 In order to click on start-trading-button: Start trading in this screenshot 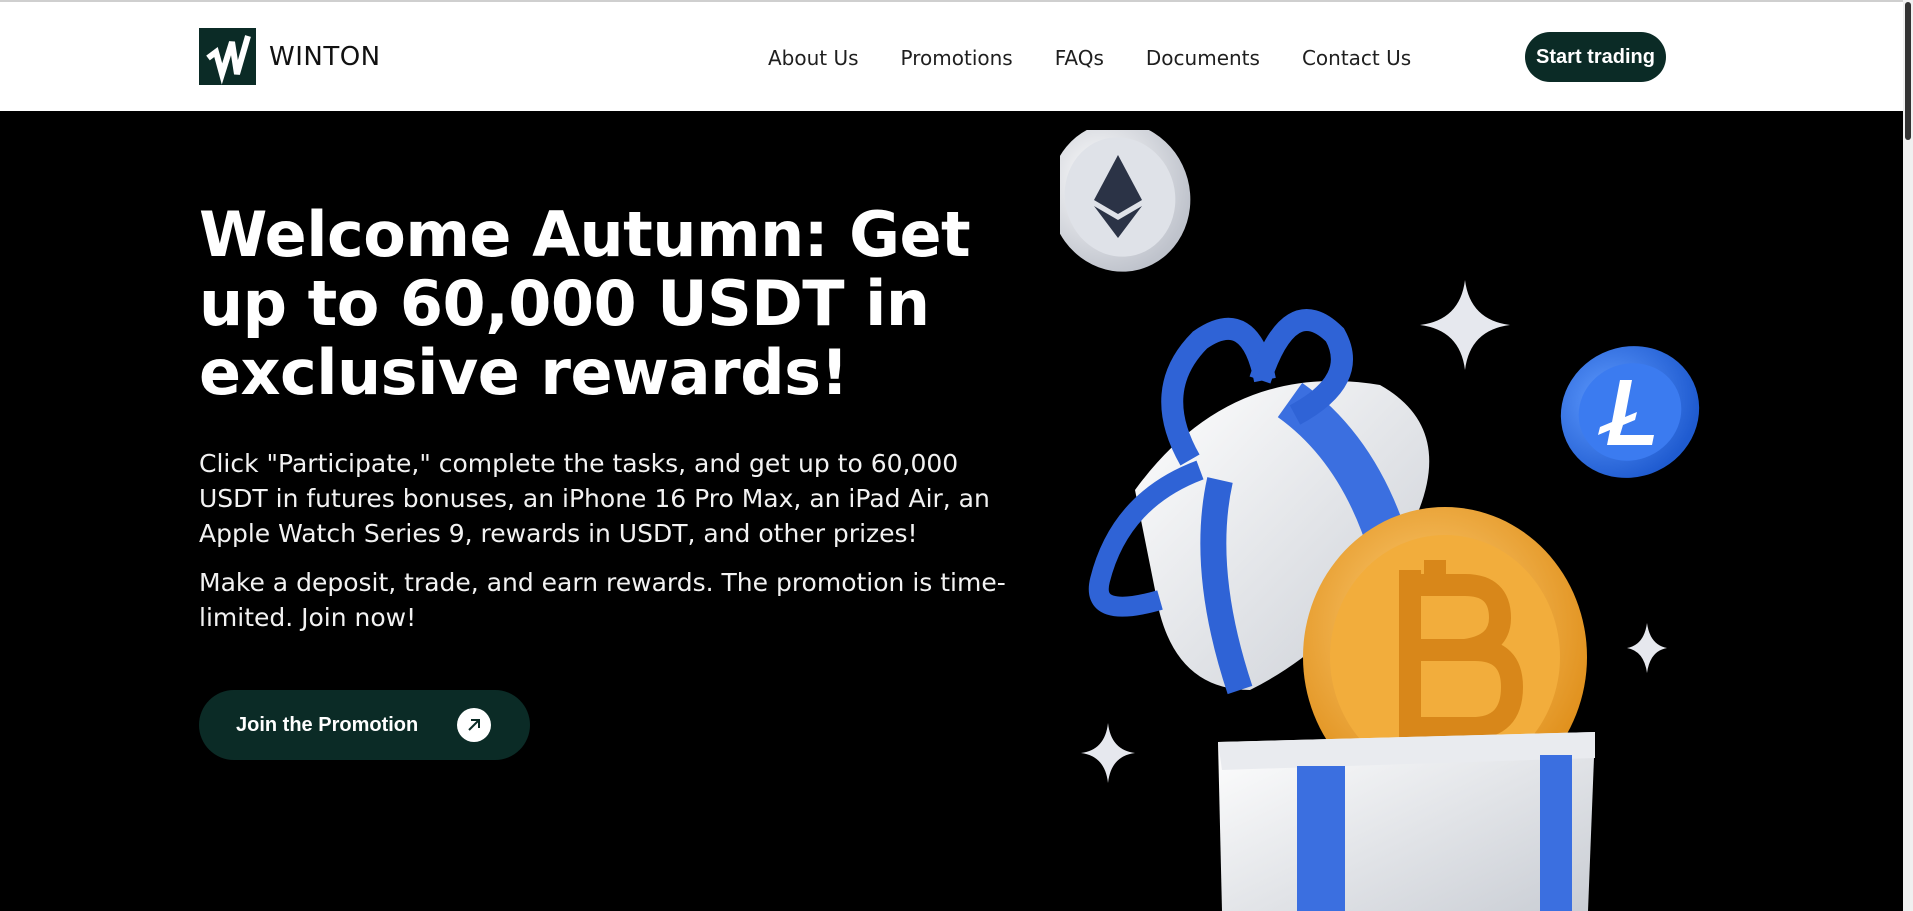, I will do `click(1595, 57)`.